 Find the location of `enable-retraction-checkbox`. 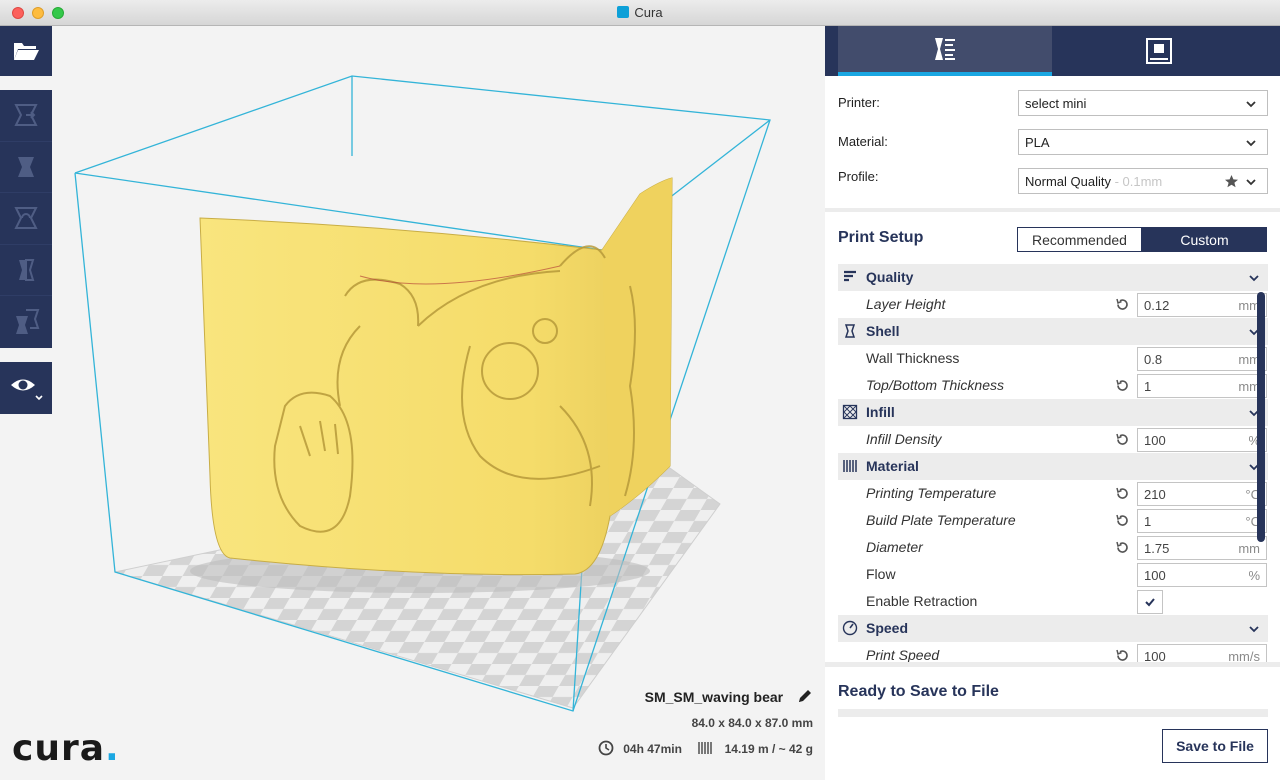

enable-retraction-checkbox is located at coordinates (1150, 602).